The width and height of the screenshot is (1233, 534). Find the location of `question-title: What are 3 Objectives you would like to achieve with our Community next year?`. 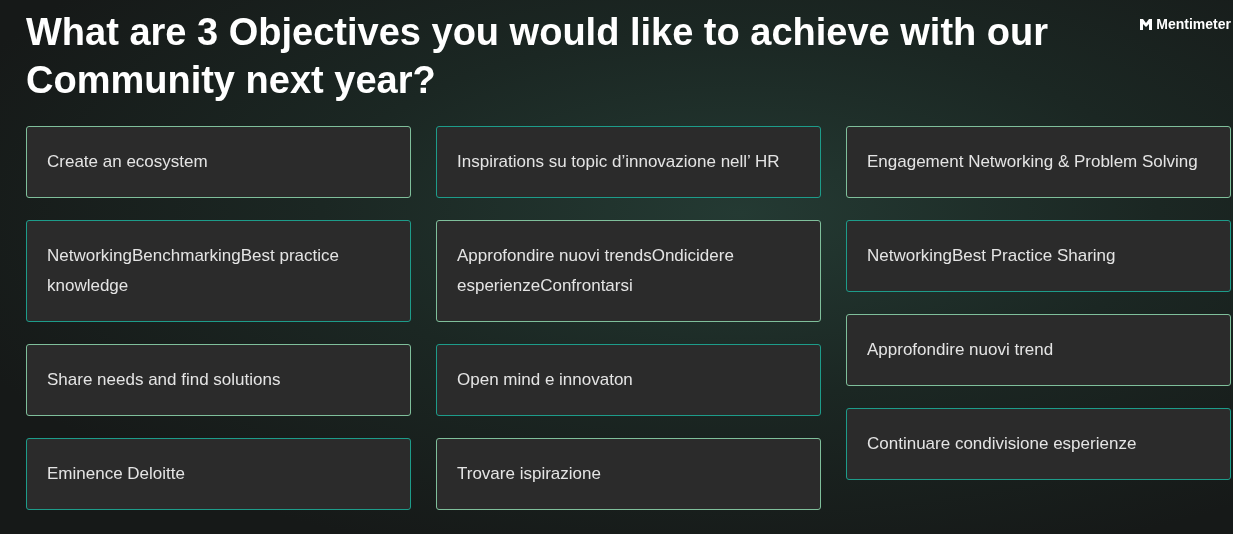

question-title: What are 3 Objectives you would like to achieve with our Community next year? is located at coordinates (538, 56).